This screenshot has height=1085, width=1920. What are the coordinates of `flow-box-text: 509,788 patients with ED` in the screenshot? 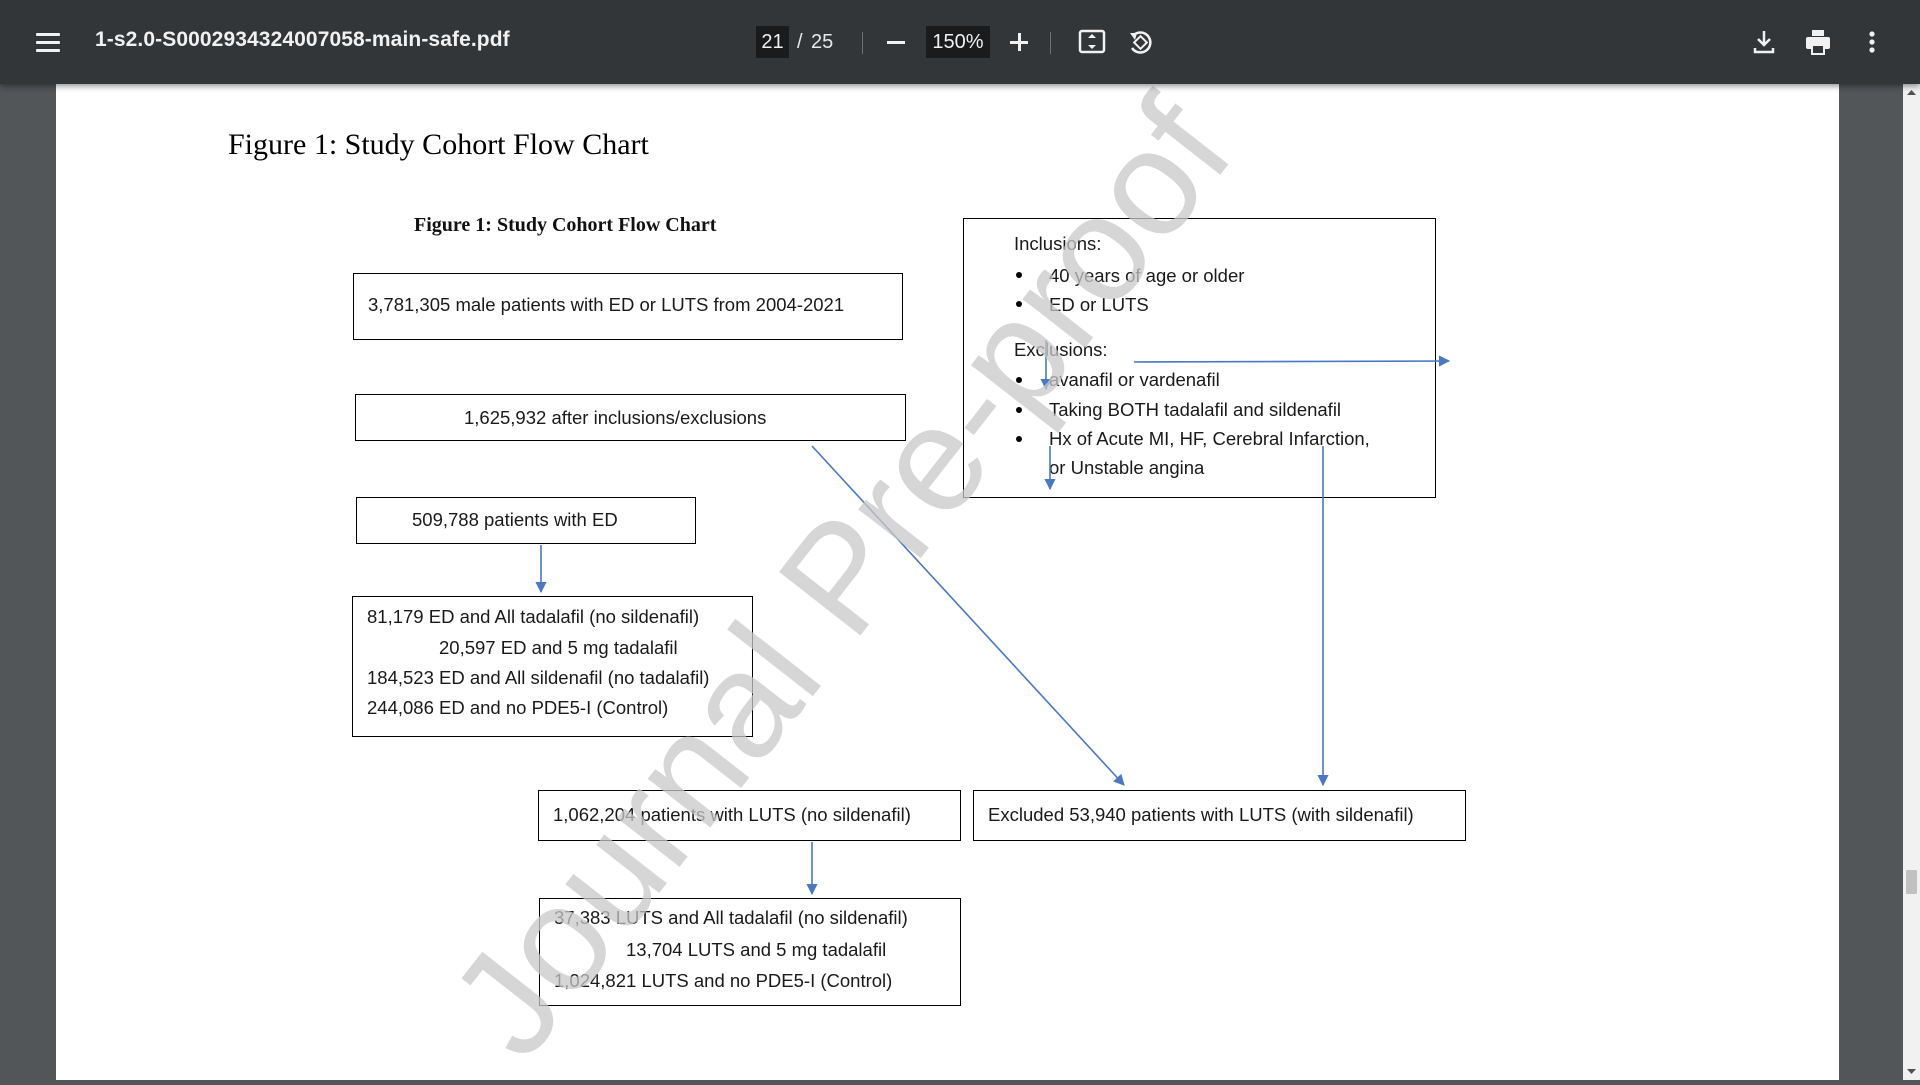 It's located at (515, 519).